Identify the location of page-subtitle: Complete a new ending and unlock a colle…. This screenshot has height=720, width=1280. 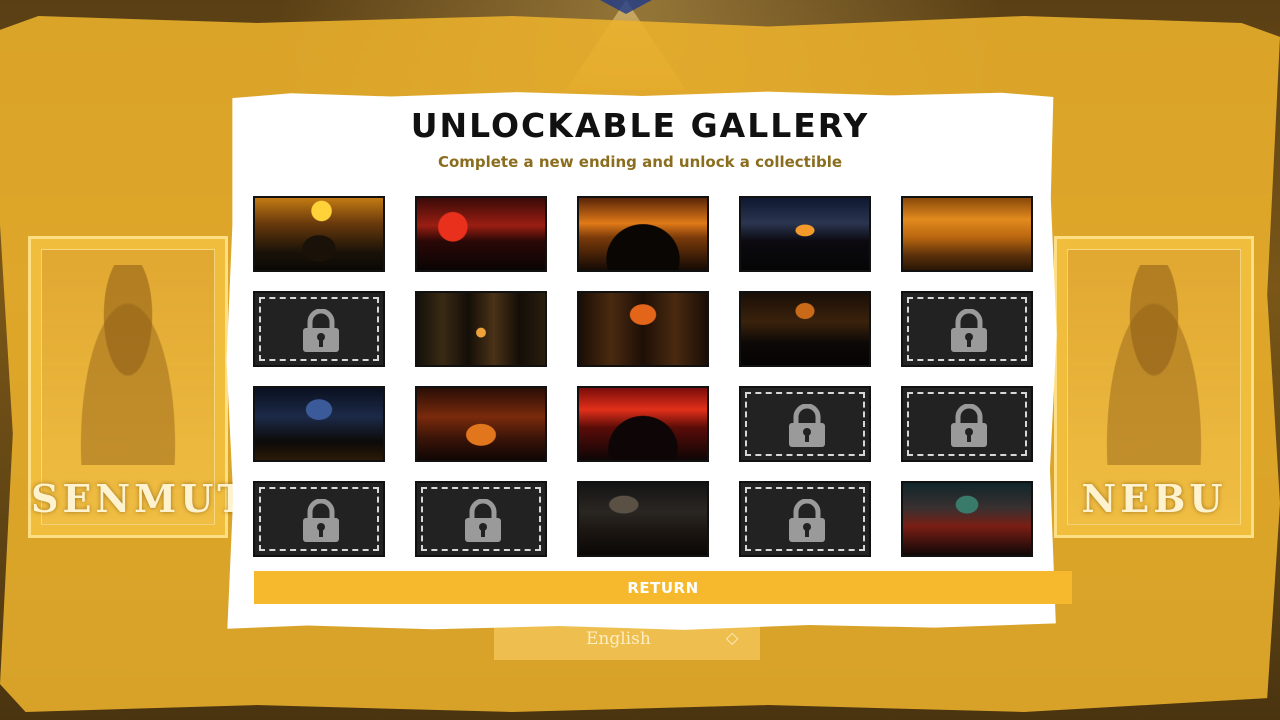
(640, 162).